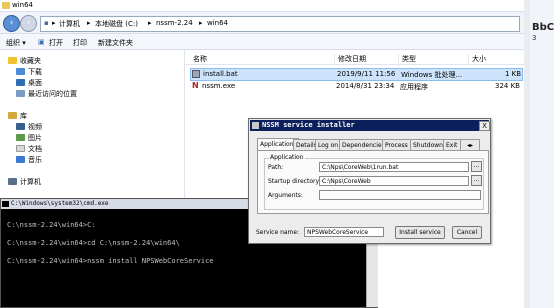  What do you see at coordinates (366, 74) in the screenshot?
I see `file-modified: 2019/9/11 11:56` at bounding box center [366, 74].